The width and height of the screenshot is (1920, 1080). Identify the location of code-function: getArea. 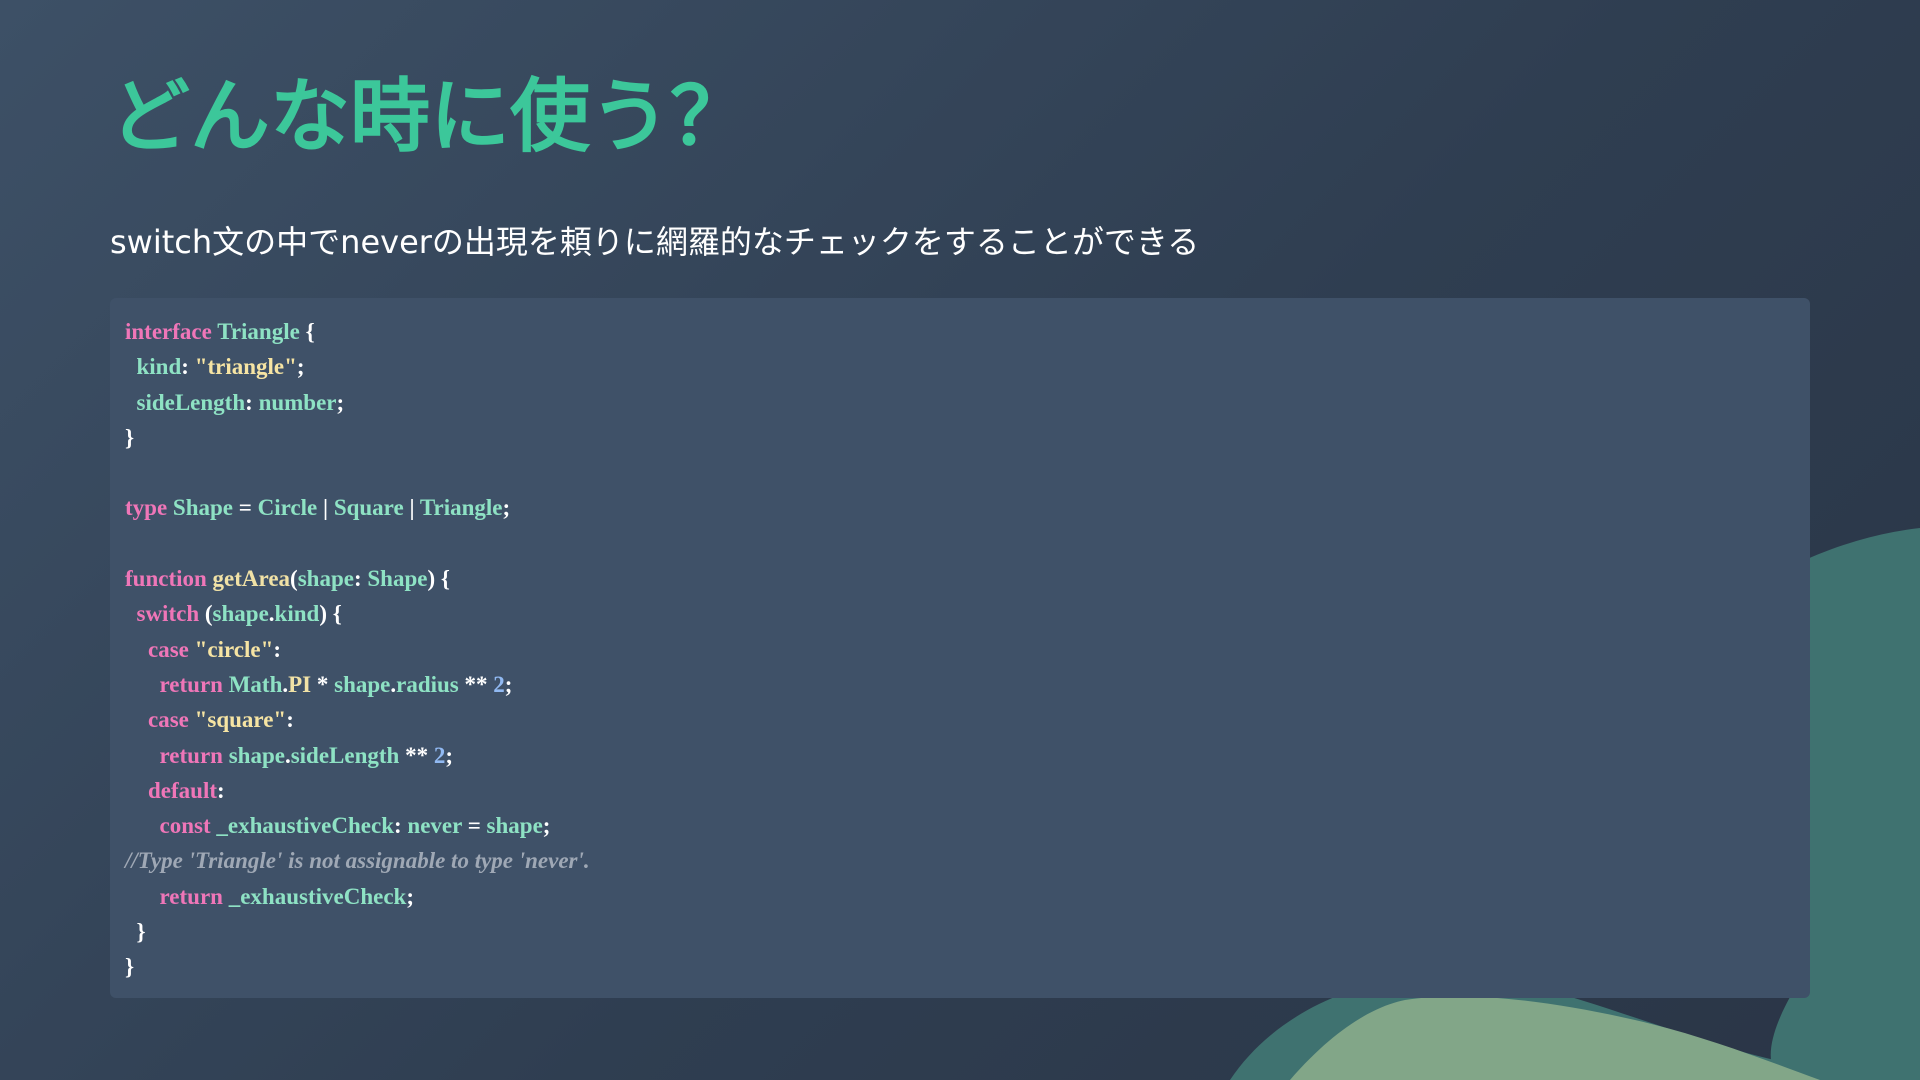
(251, 579).